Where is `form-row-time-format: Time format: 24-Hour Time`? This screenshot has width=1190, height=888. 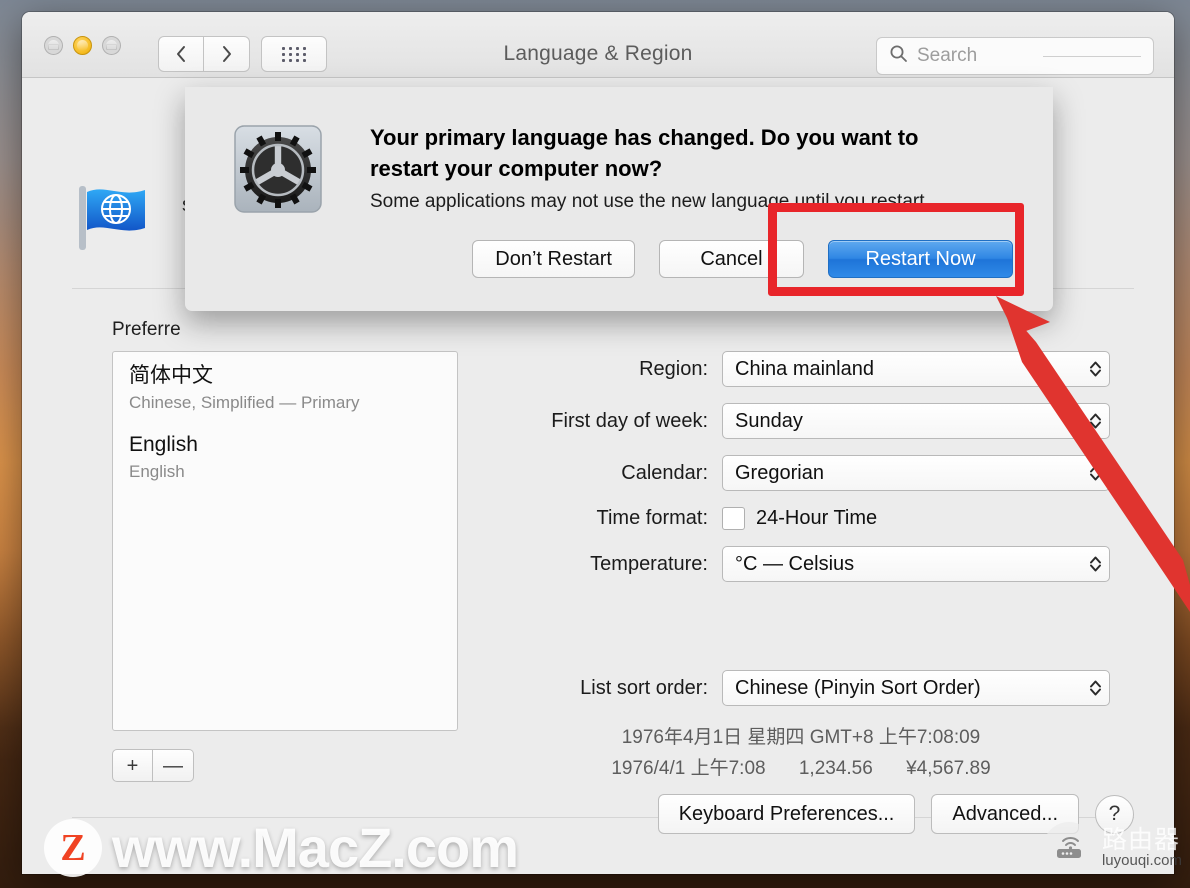
form-row-time-format: Time format: 24-Hour Time is located at coordinates (801, 518).